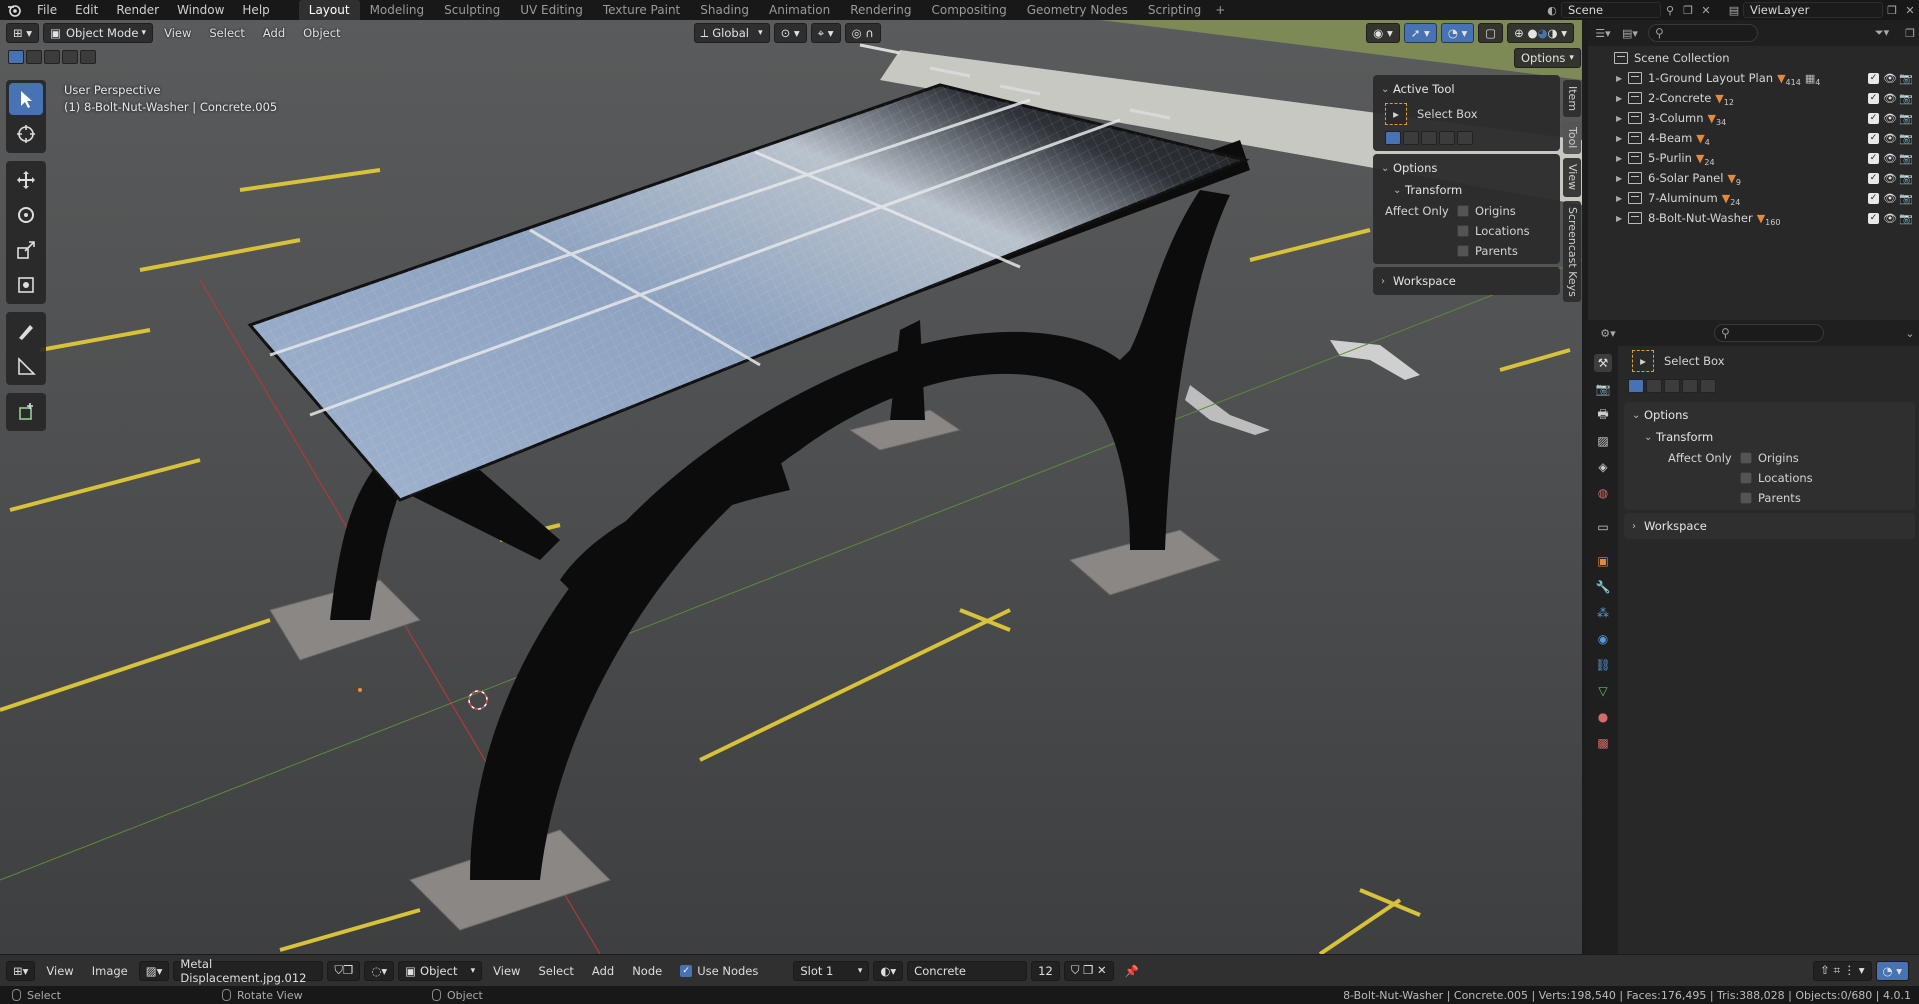  What do you see at coordinates (1746, 478) in the screenshot?
I see `prop-locations-checkbox` at bounding box center [1746, 478].